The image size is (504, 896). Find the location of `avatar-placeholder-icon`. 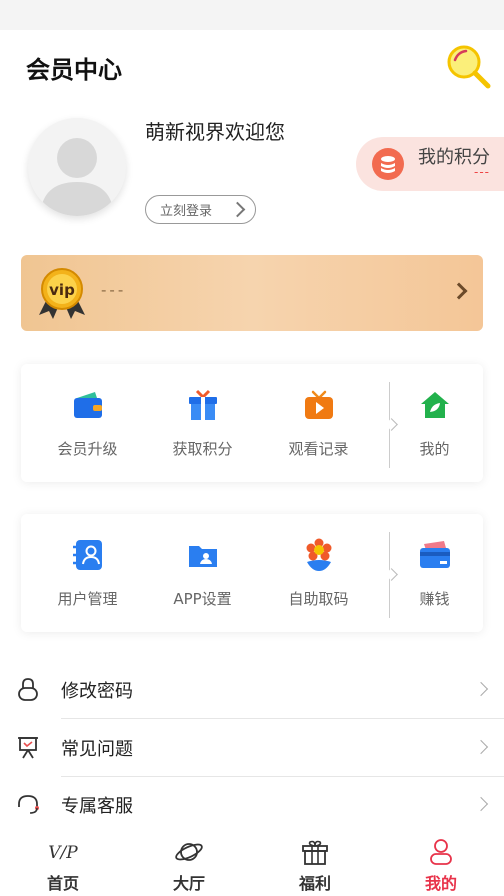

avatar-placeholder-icon is located at coordinates (77, 167).